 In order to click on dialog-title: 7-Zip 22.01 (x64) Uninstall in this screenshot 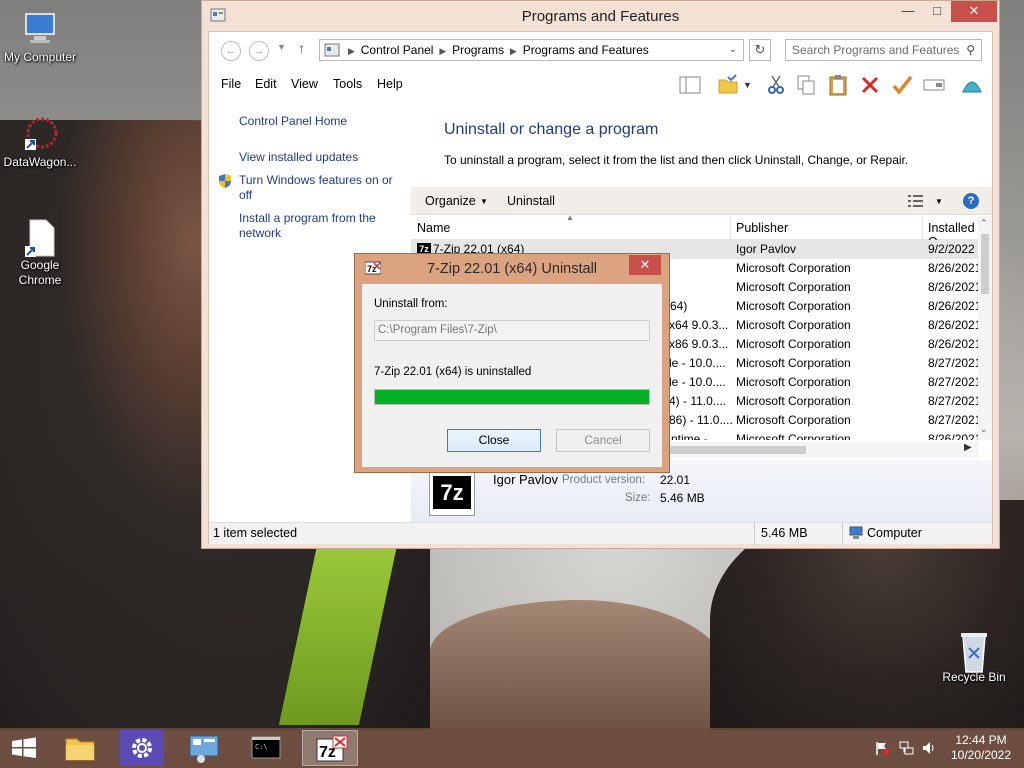, I will do `click(512, 269)`.